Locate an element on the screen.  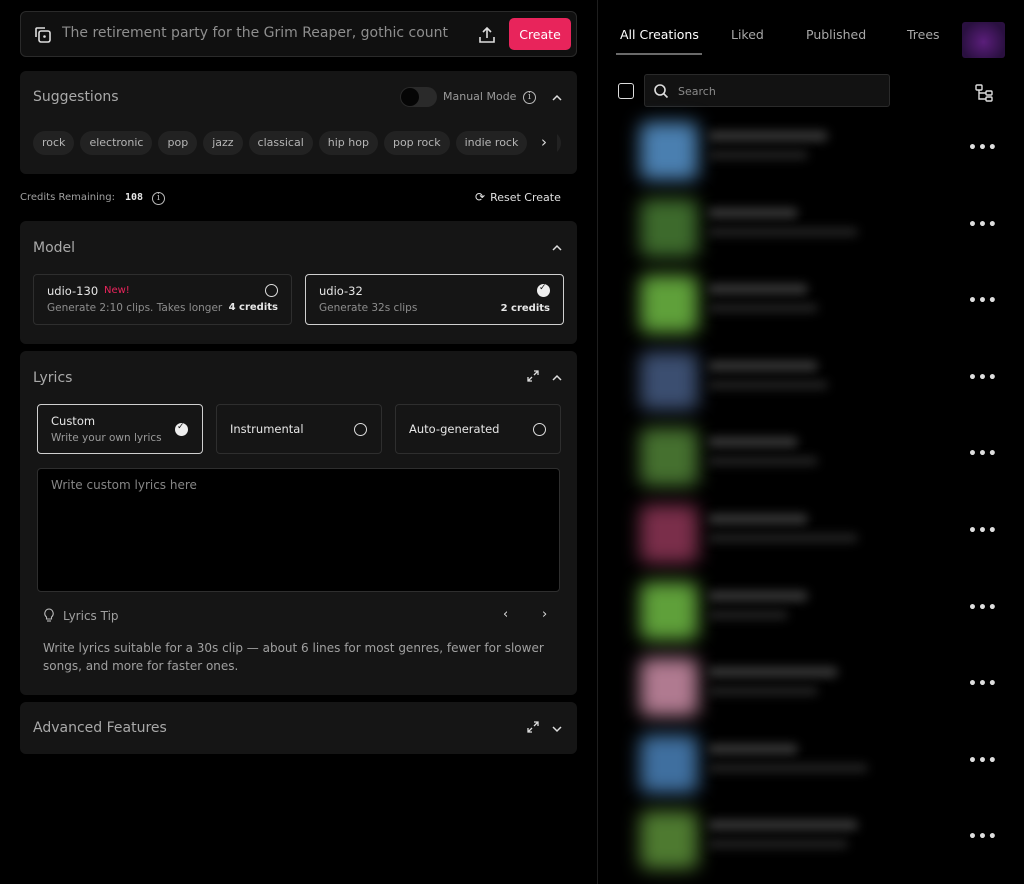
upload-icon is located at coordinates (487, 35).